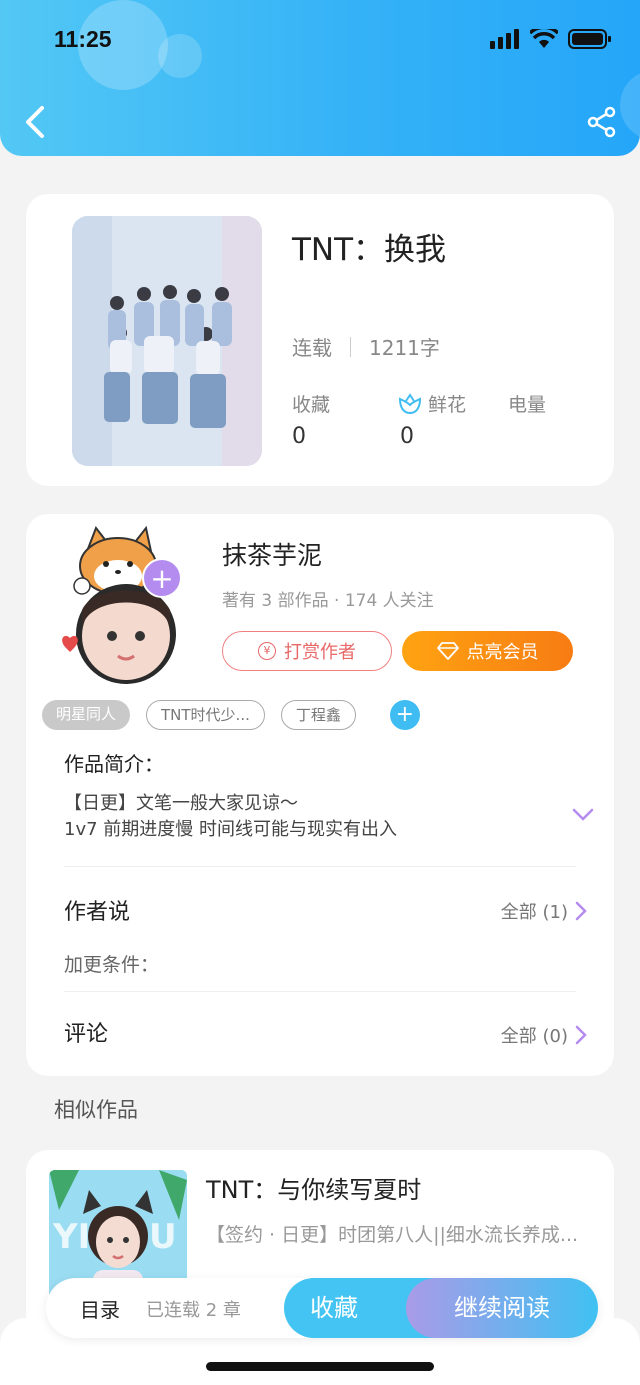 The width and height of the screenshot is (640, 1385). I want to click on author-says-more-link: 全部 (1), so click(544, 911).